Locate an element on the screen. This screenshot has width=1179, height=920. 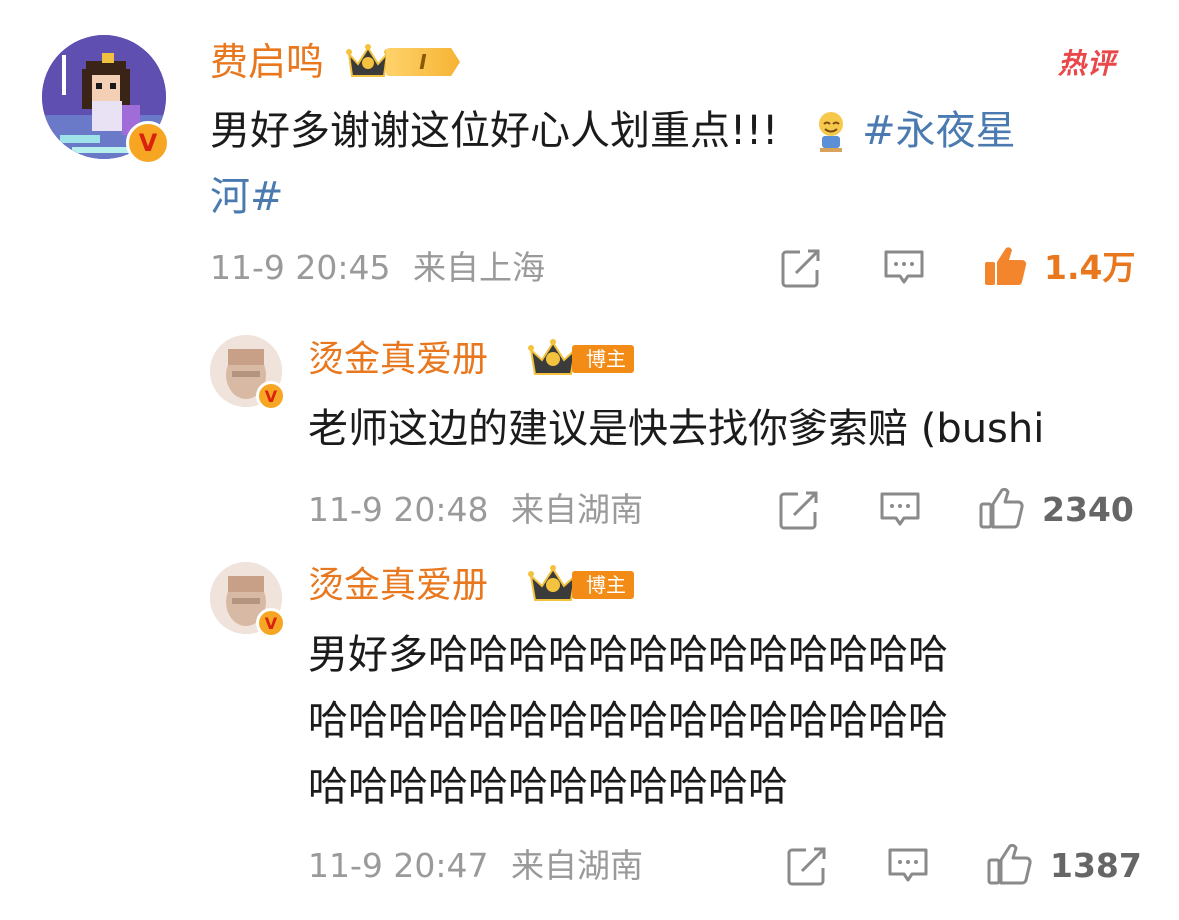
comment-text-line: 男好多谢谢这位好心人划重点!!! is located at coordinates (494, 131).